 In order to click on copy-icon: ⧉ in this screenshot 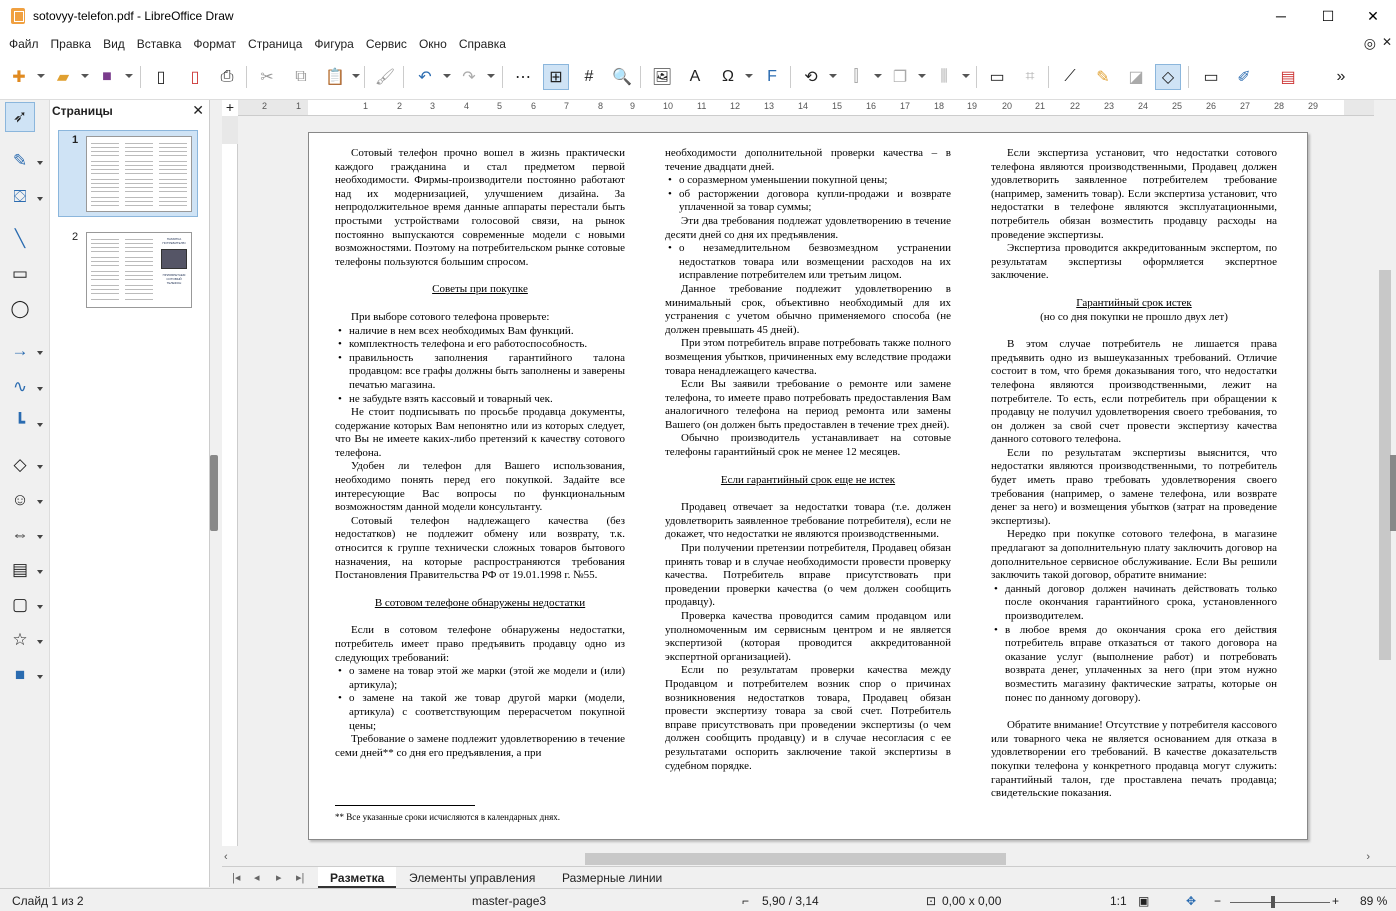, I will do `click(301, 77)`.